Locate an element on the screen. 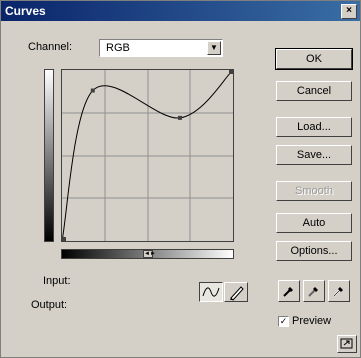 The height and width of the screenshot is (358, 361). preview-checkbox-box: ✓ is located at coordinates (283, 321).